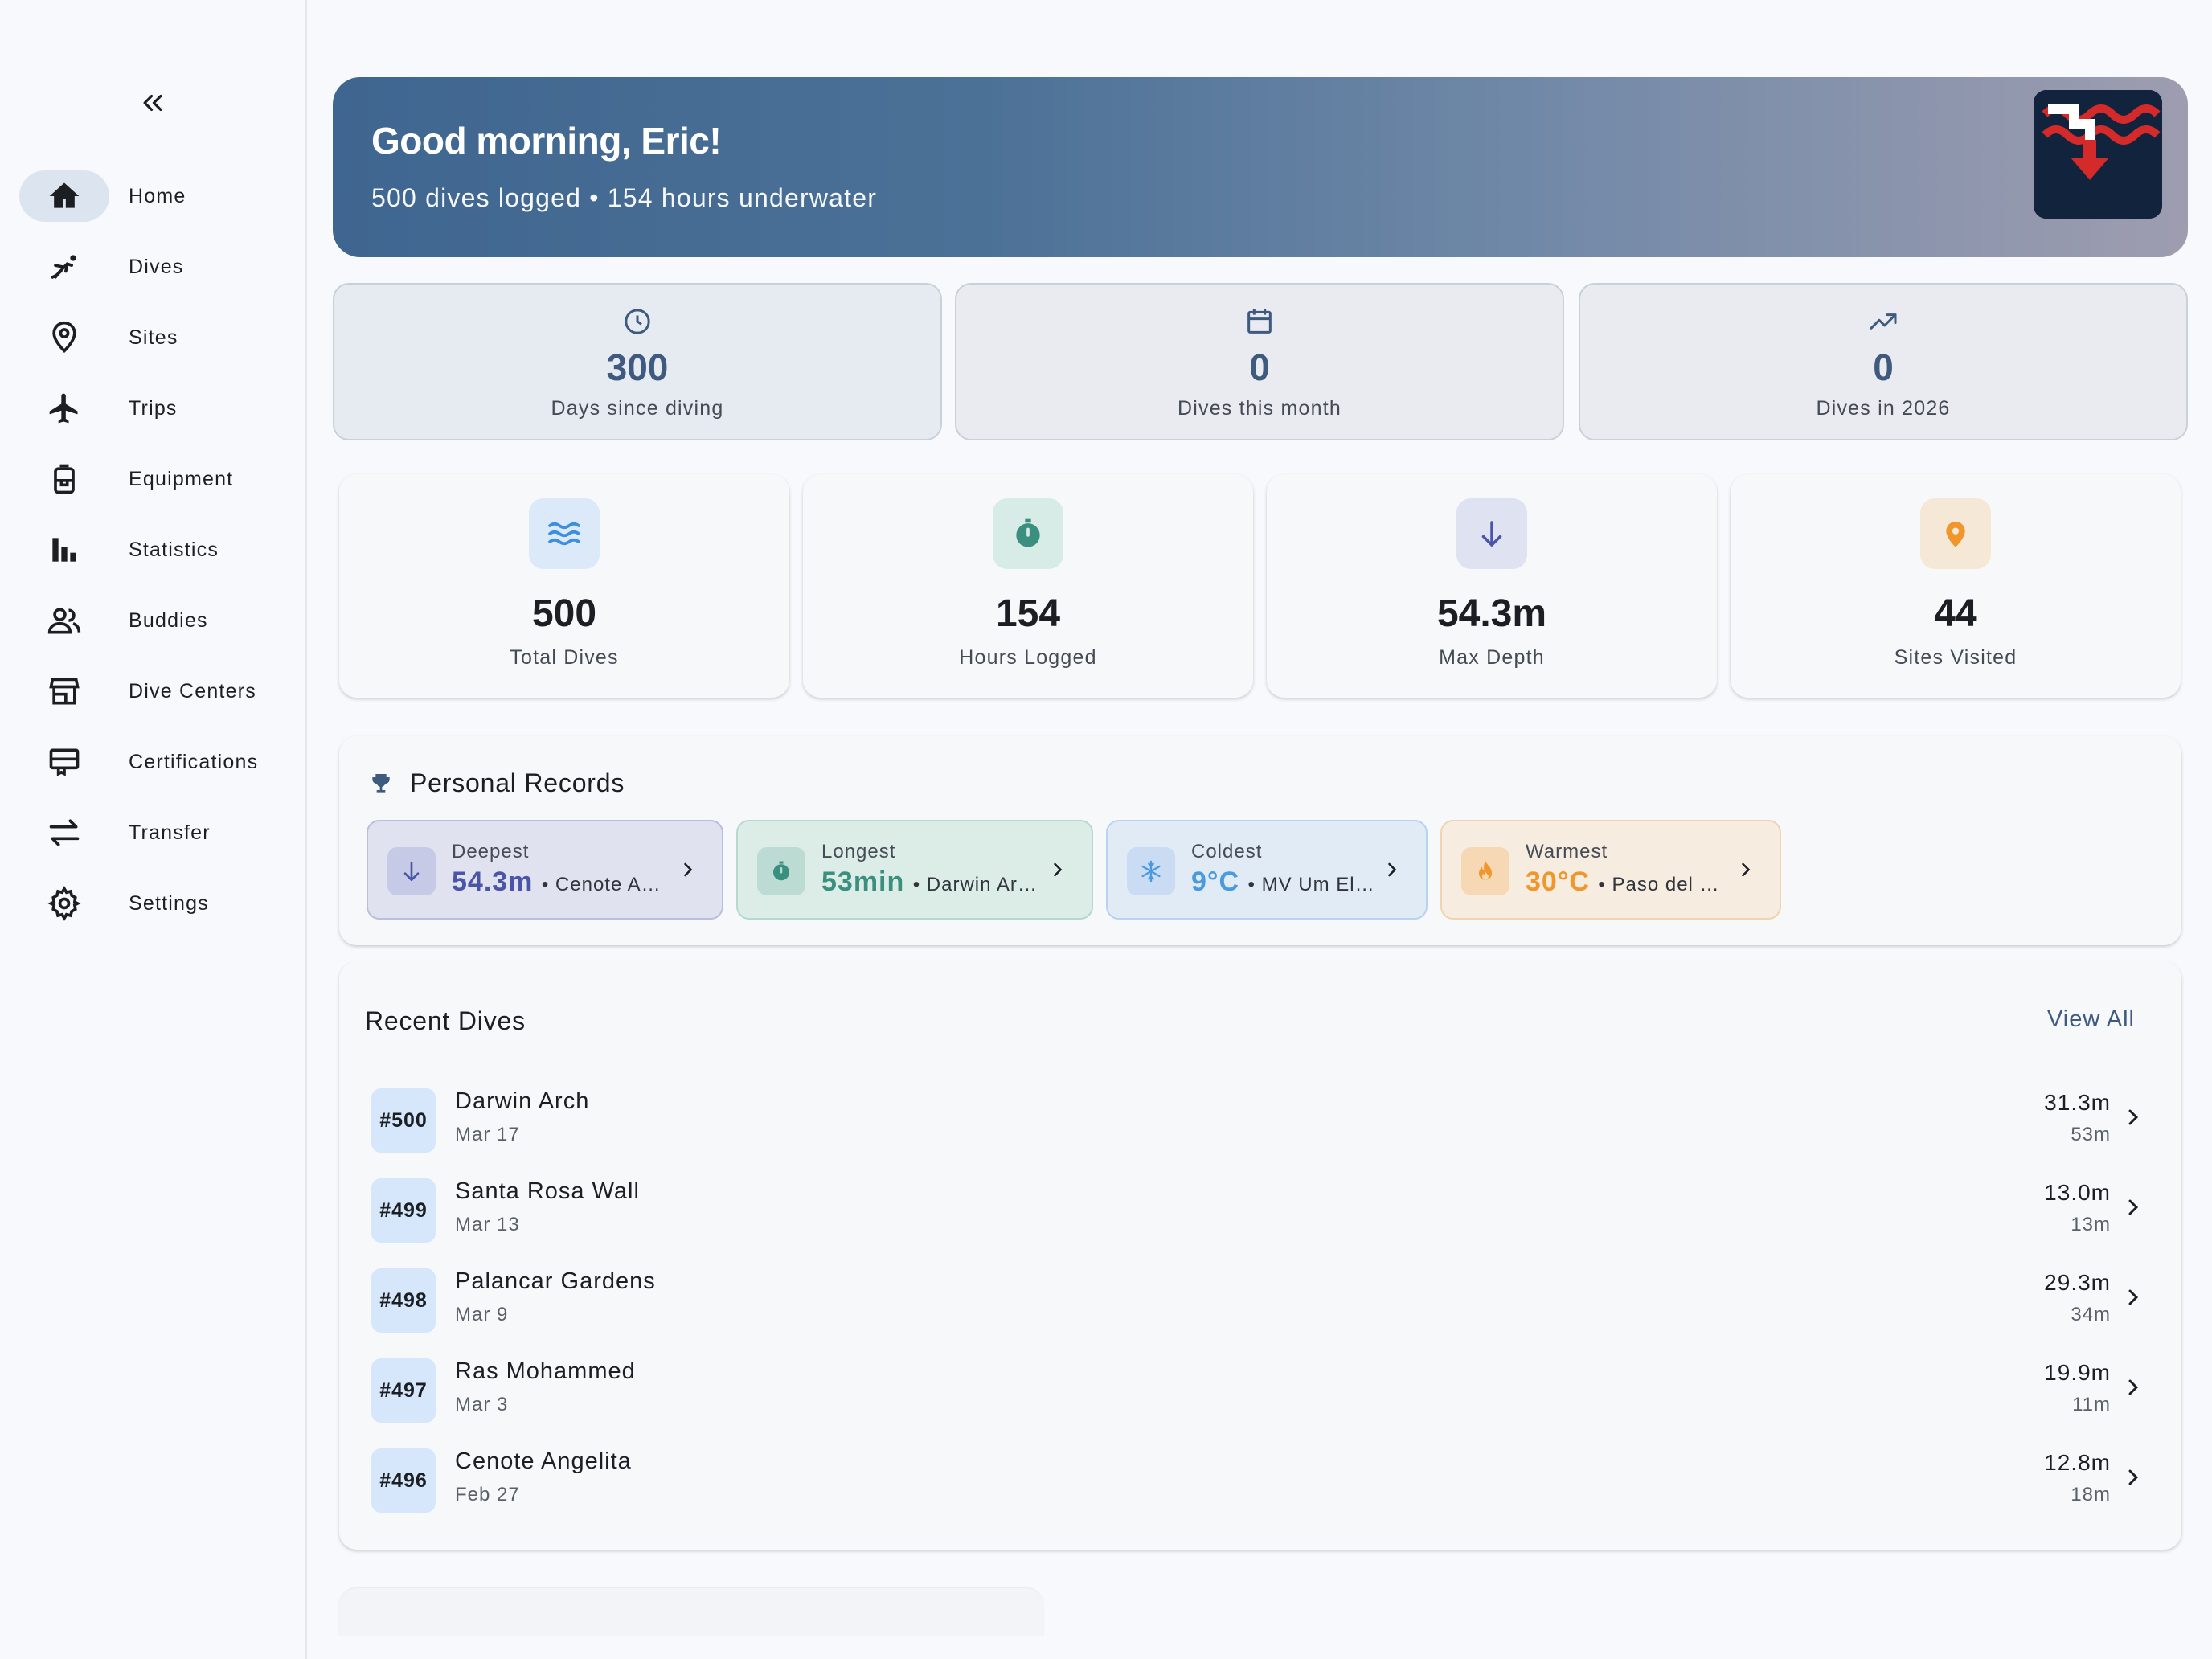 This screenshot has width=2212, height=1659. What do you see at coordinates (1028, 613) in the screenshot?
I see `kpi-value: 154` at bounding box center [1028, 613].